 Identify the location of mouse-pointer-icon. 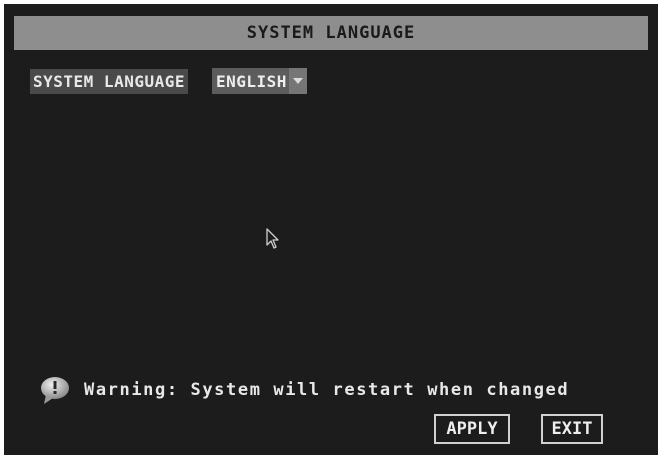
(273, 241).